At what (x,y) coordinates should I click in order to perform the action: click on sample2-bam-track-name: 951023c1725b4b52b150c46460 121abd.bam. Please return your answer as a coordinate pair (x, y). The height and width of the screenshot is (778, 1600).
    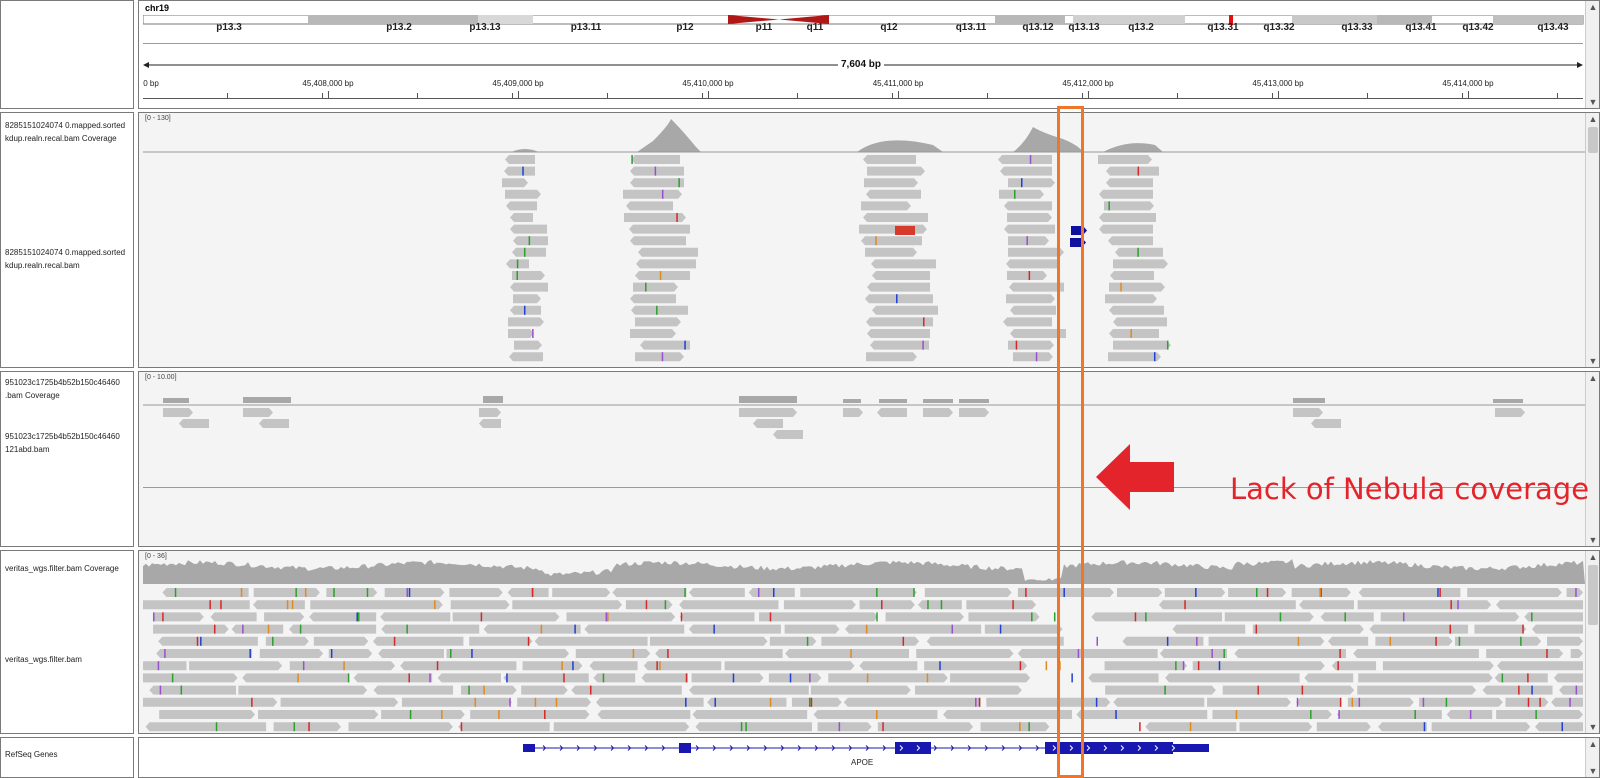
    Looking at the image, I should click on (62, 443).